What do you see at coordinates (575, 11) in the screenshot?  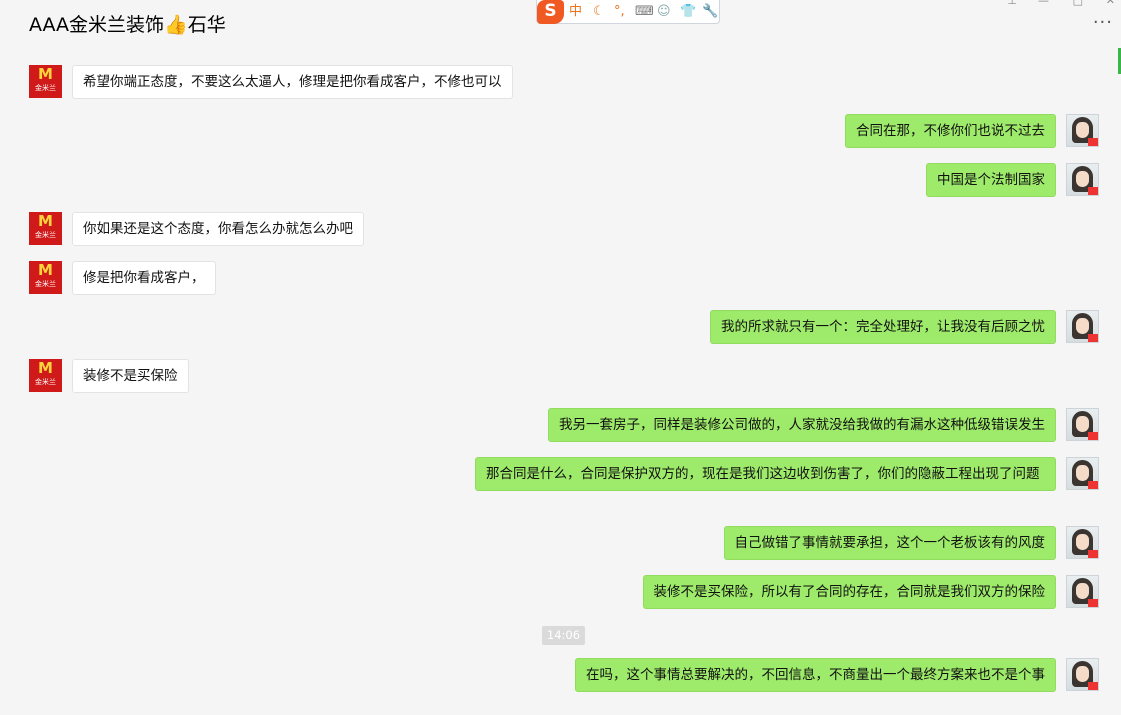 I see `input-mode-toggle: 中` at bounding box center [575, 11].